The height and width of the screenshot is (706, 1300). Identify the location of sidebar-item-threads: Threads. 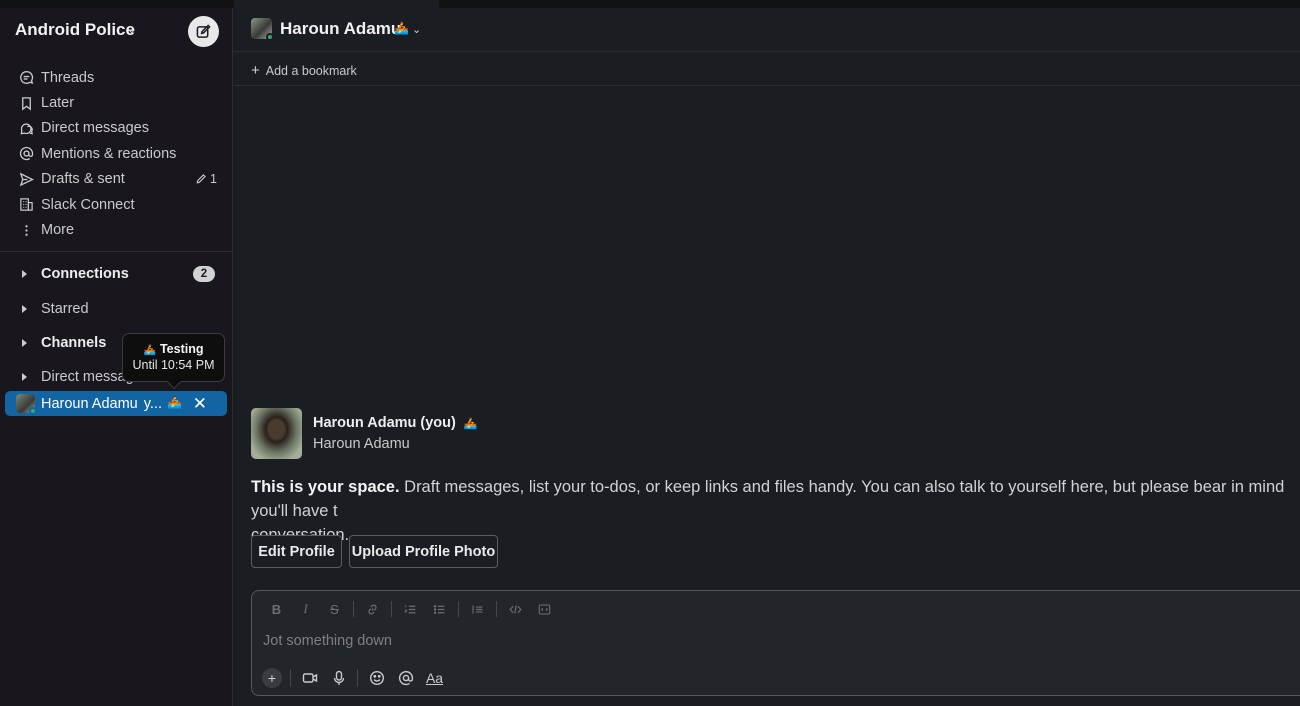
(116, 77).